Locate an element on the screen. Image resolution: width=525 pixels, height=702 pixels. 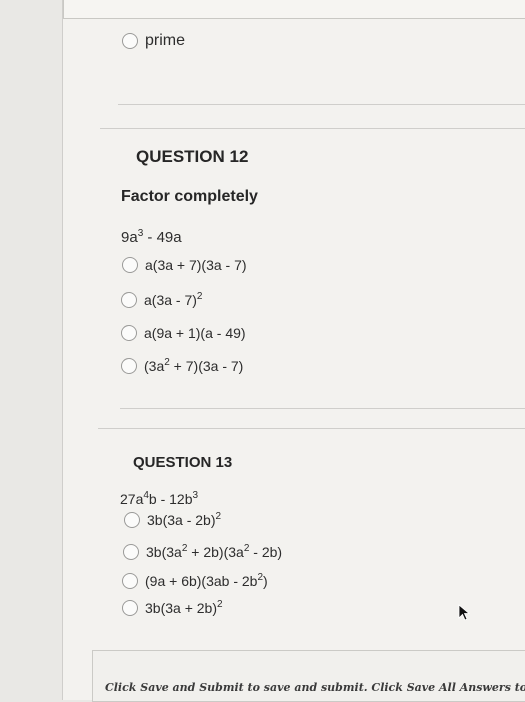
option-label: a(9a + 1)(a - 49) is located at coordinates (195, 333).